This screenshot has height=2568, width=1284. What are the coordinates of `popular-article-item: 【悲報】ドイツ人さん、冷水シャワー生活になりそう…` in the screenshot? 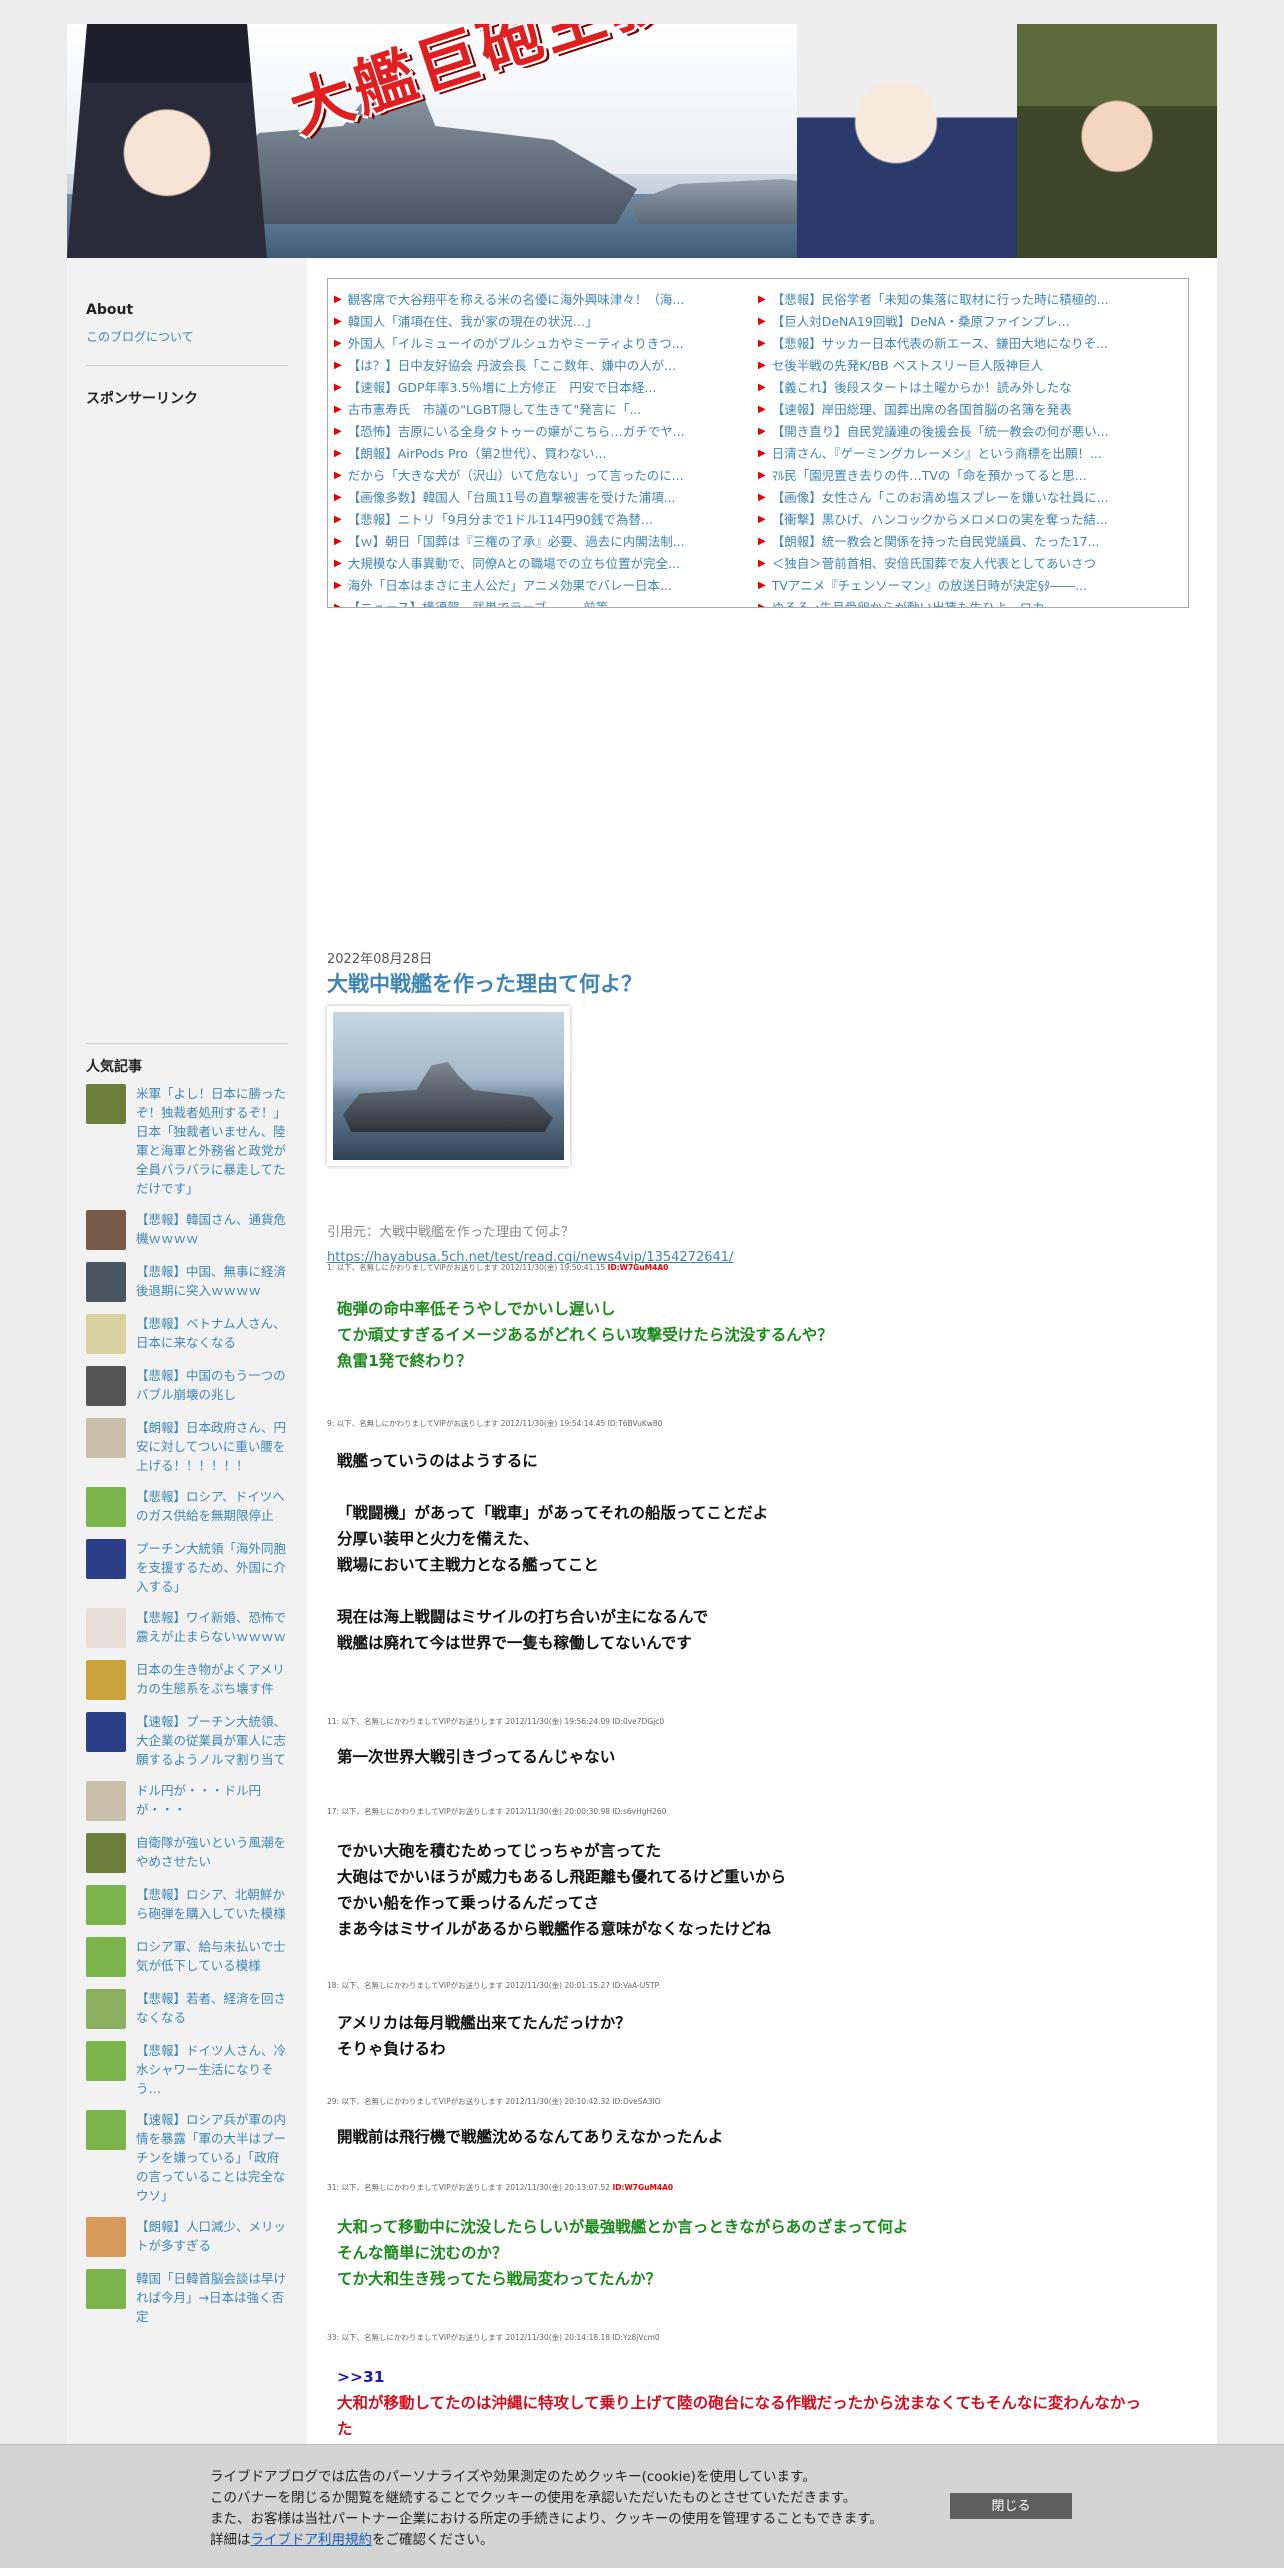 It's located at (187, 2069).